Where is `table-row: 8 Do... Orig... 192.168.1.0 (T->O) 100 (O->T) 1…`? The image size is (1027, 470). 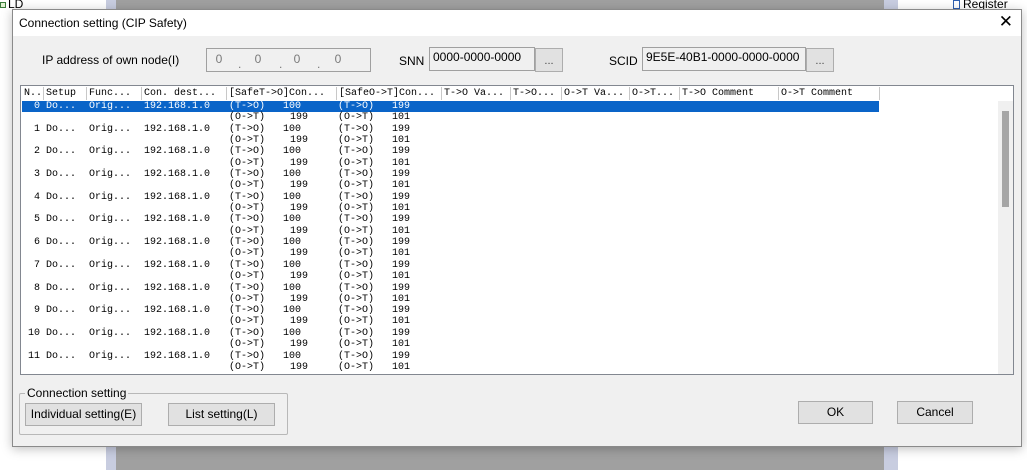 table-row: 8 Do... Orig... 192.168.1.0 (T->O) 100 (O->T) 1… is located at coordinates (511, 294).